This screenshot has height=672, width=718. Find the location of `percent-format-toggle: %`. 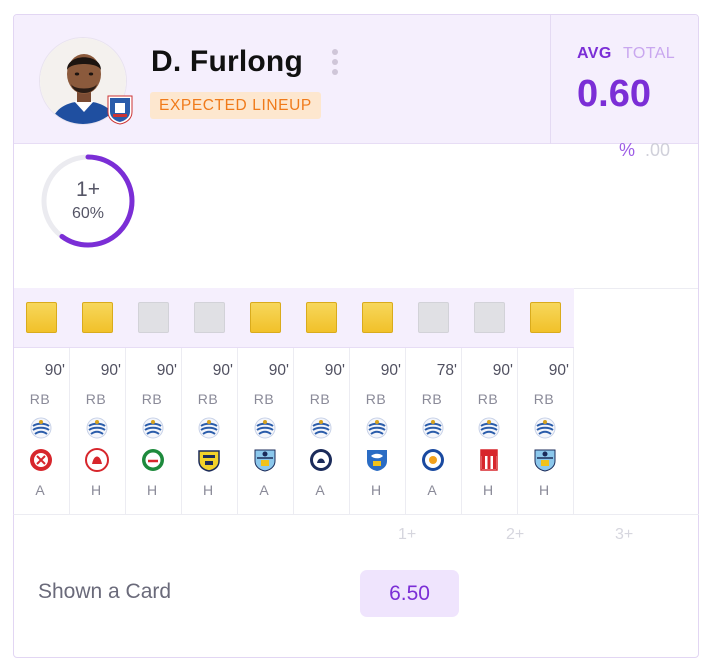

percent-format-toggle: % is located at coordinates (627, 150).